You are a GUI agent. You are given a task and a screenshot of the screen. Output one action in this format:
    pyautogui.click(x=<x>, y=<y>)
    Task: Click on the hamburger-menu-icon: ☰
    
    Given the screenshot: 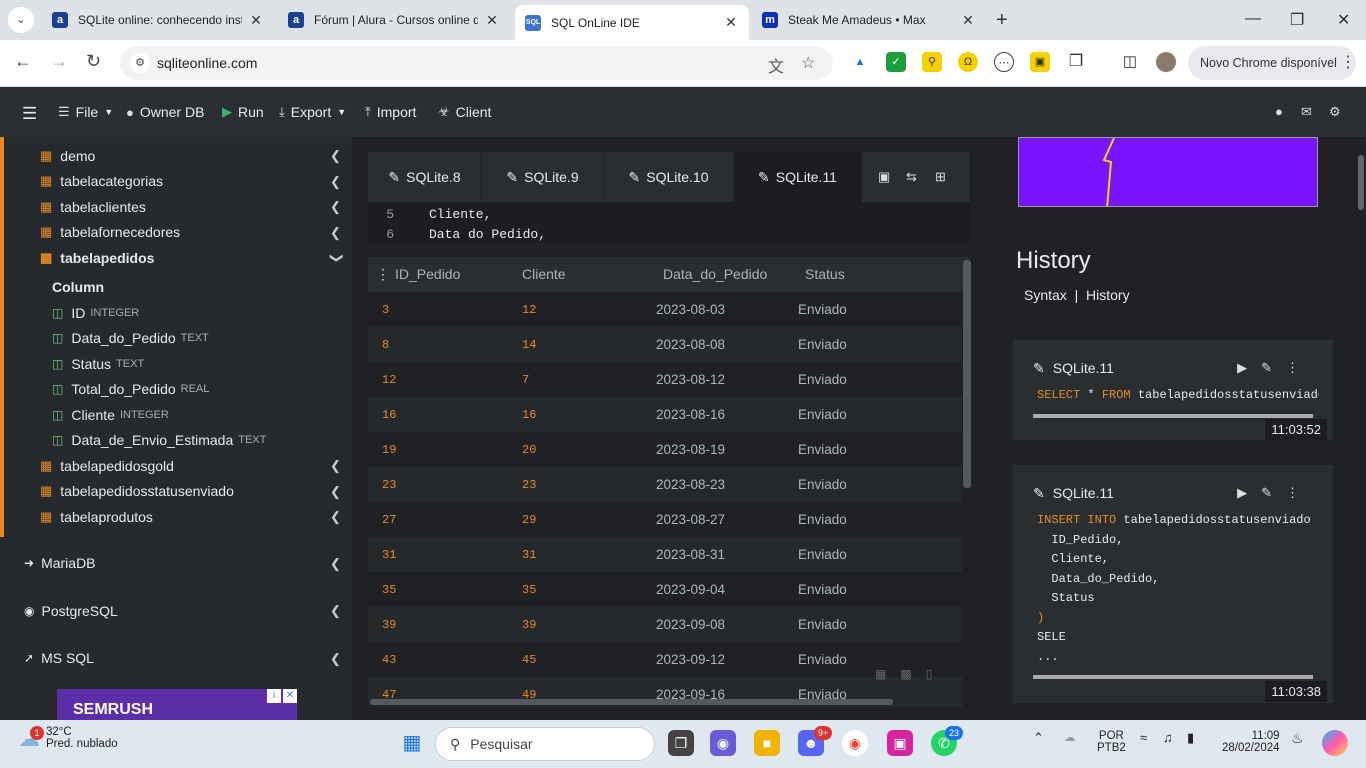 What is the action you would take?
    pyautogui.click(x=29, y=114)
    